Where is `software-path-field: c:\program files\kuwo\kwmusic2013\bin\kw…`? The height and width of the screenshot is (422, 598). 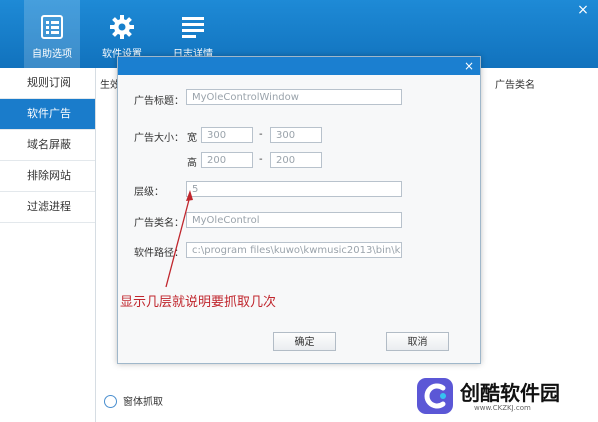 software-path-field: c:\program files\kuwo\kwmusic2013\bin\kw… is located at coordinates (294, 250).